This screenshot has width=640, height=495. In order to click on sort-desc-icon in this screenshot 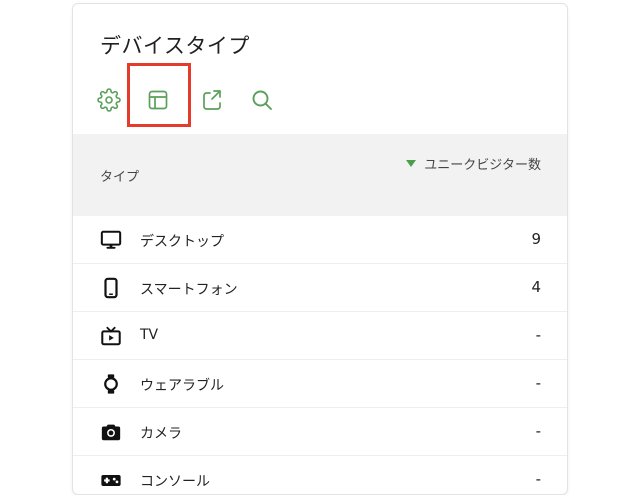, I will do `click(411, 163)`.